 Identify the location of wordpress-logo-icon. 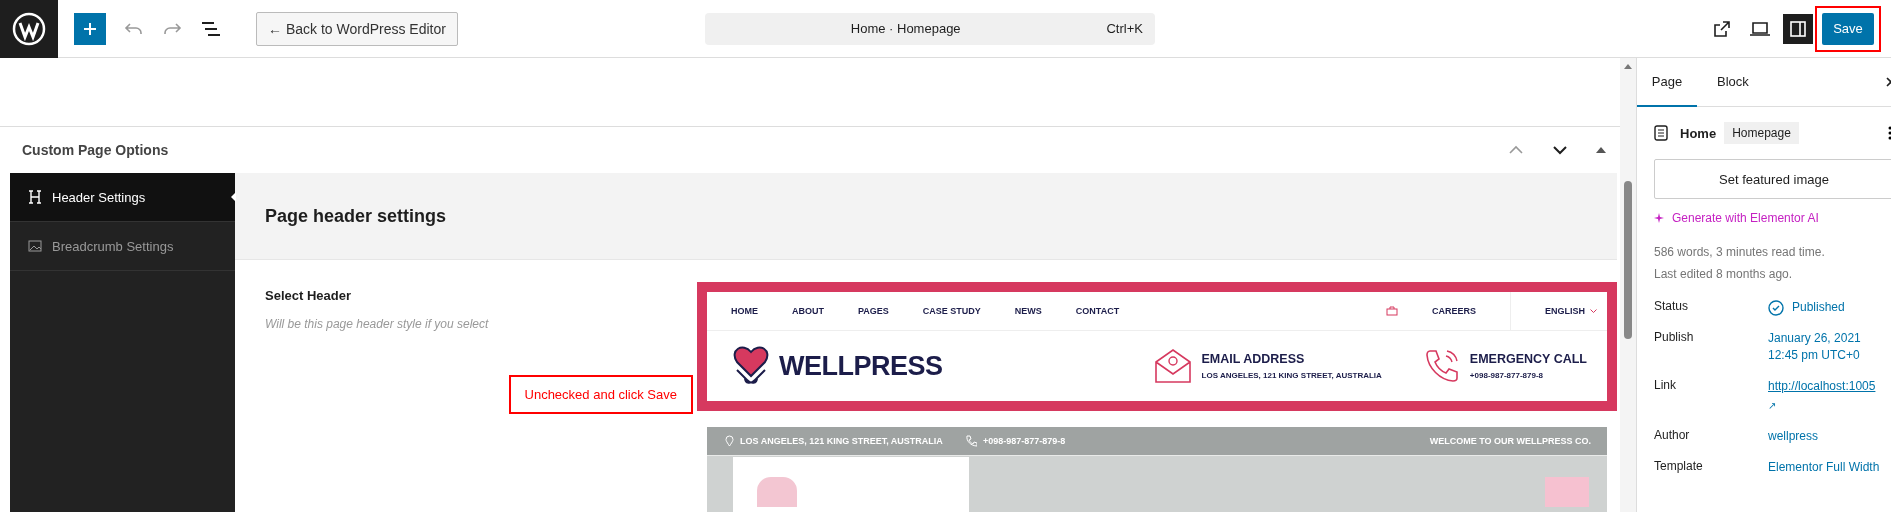
(29, 28).